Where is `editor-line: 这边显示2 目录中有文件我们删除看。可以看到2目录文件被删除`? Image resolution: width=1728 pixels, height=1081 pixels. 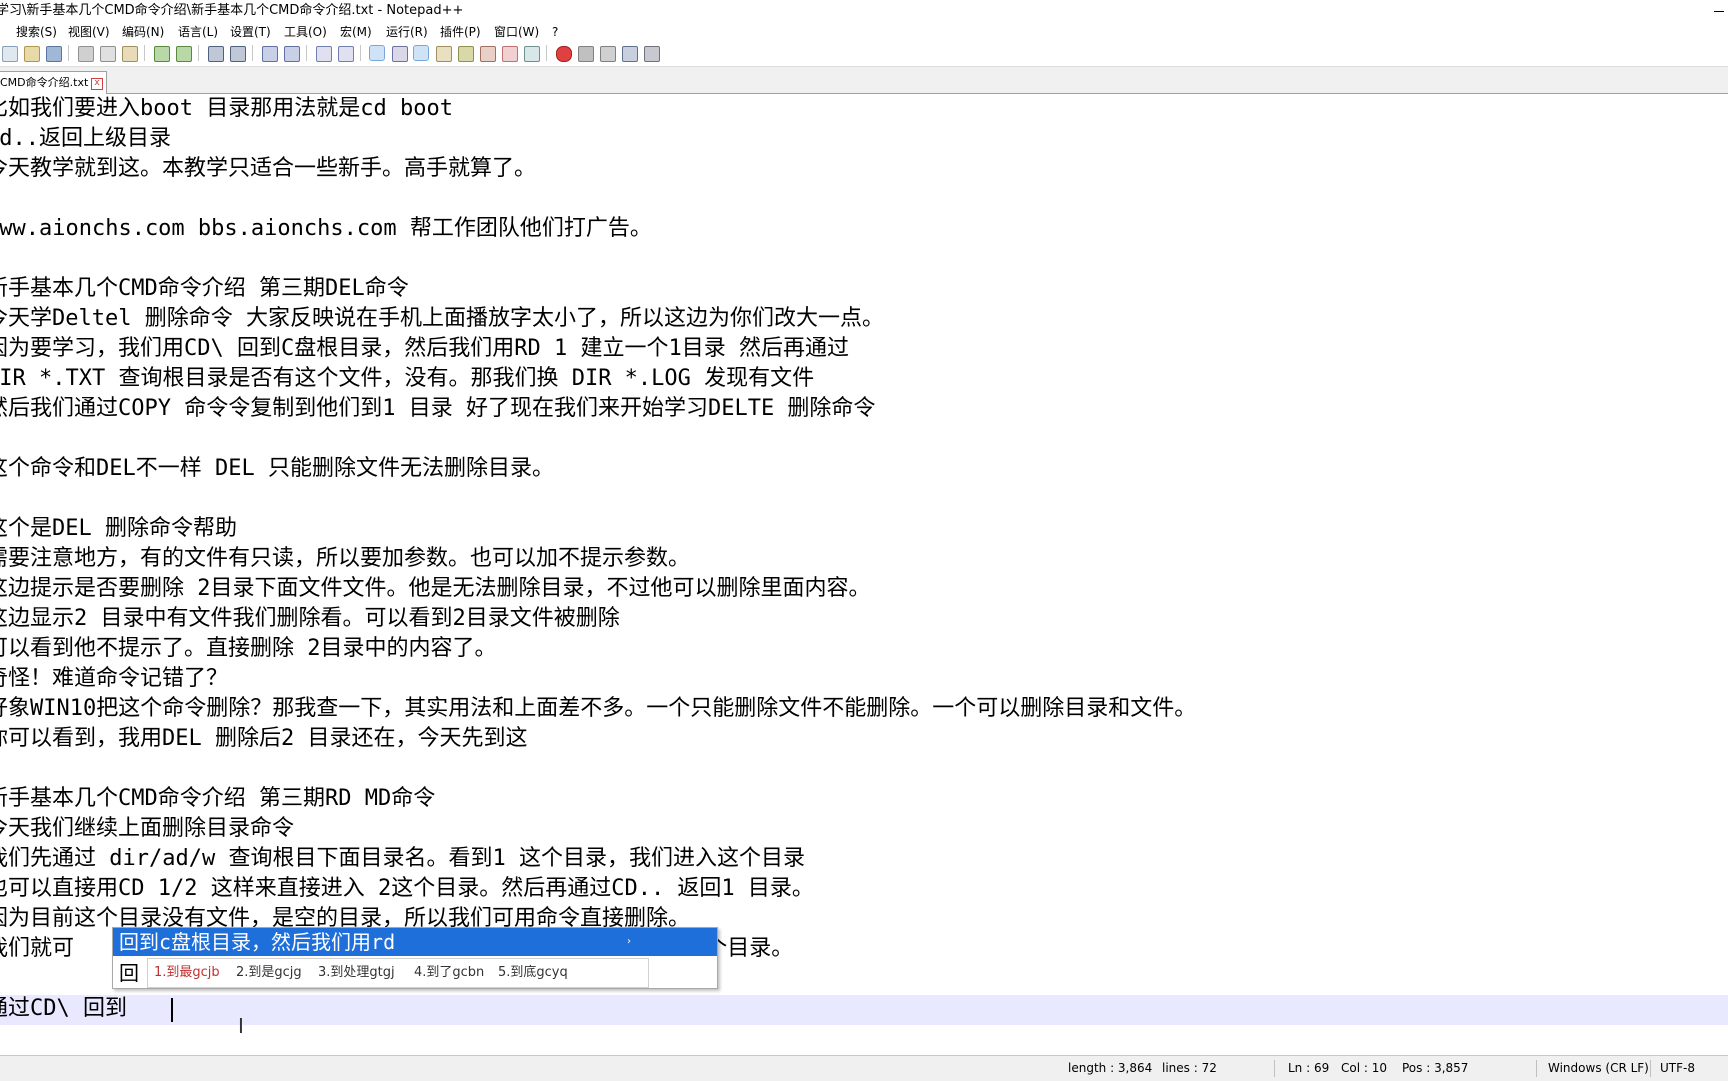
editor-line: 这边显示2 目录中有文件我们删除看。可以看到2目录文件被删除 is located at coordinates (310, 618).